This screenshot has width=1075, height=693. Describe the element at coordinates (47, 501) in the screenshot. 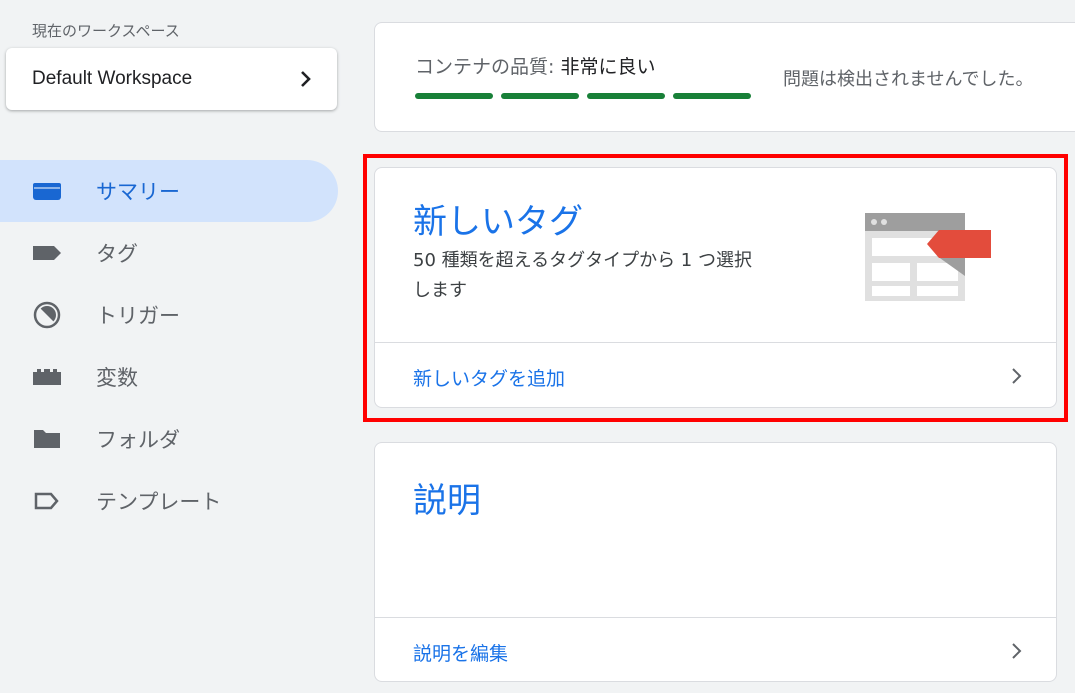

I see `template-icon` at that location.